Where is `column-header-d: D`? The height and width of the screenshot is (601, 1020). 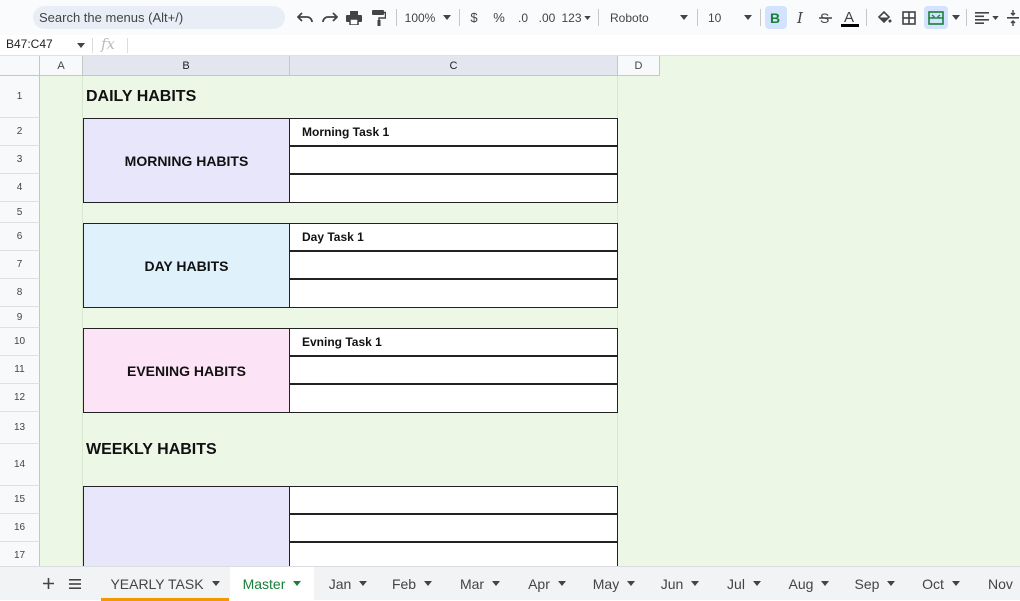 column-header-d: D is located at coordinates (639, 66).